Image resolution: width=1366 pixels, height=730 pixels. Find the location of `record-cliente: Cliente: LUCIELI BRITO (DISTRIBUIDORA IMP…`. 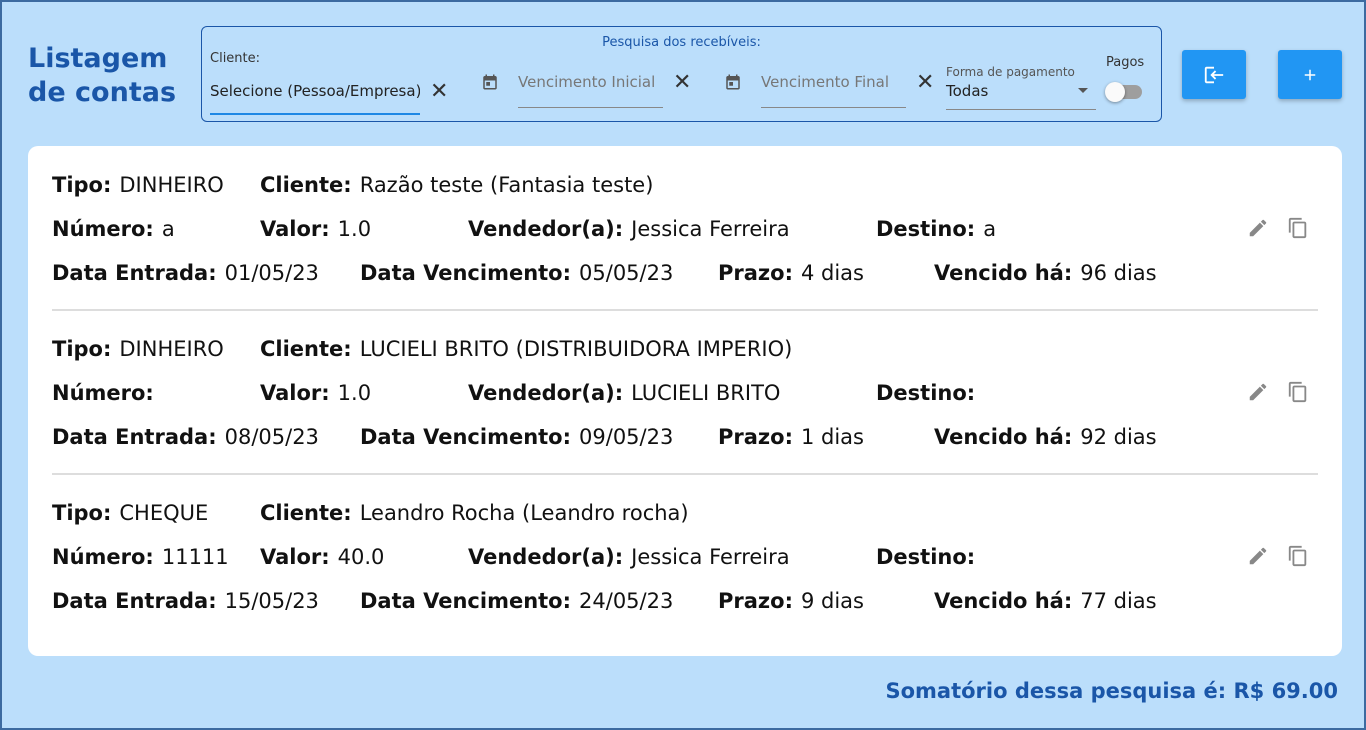

record-cliente: Cliente: LUCIELI BRITO (DISTRIBUIDORA IMP… is located at coordinates (526, 349).